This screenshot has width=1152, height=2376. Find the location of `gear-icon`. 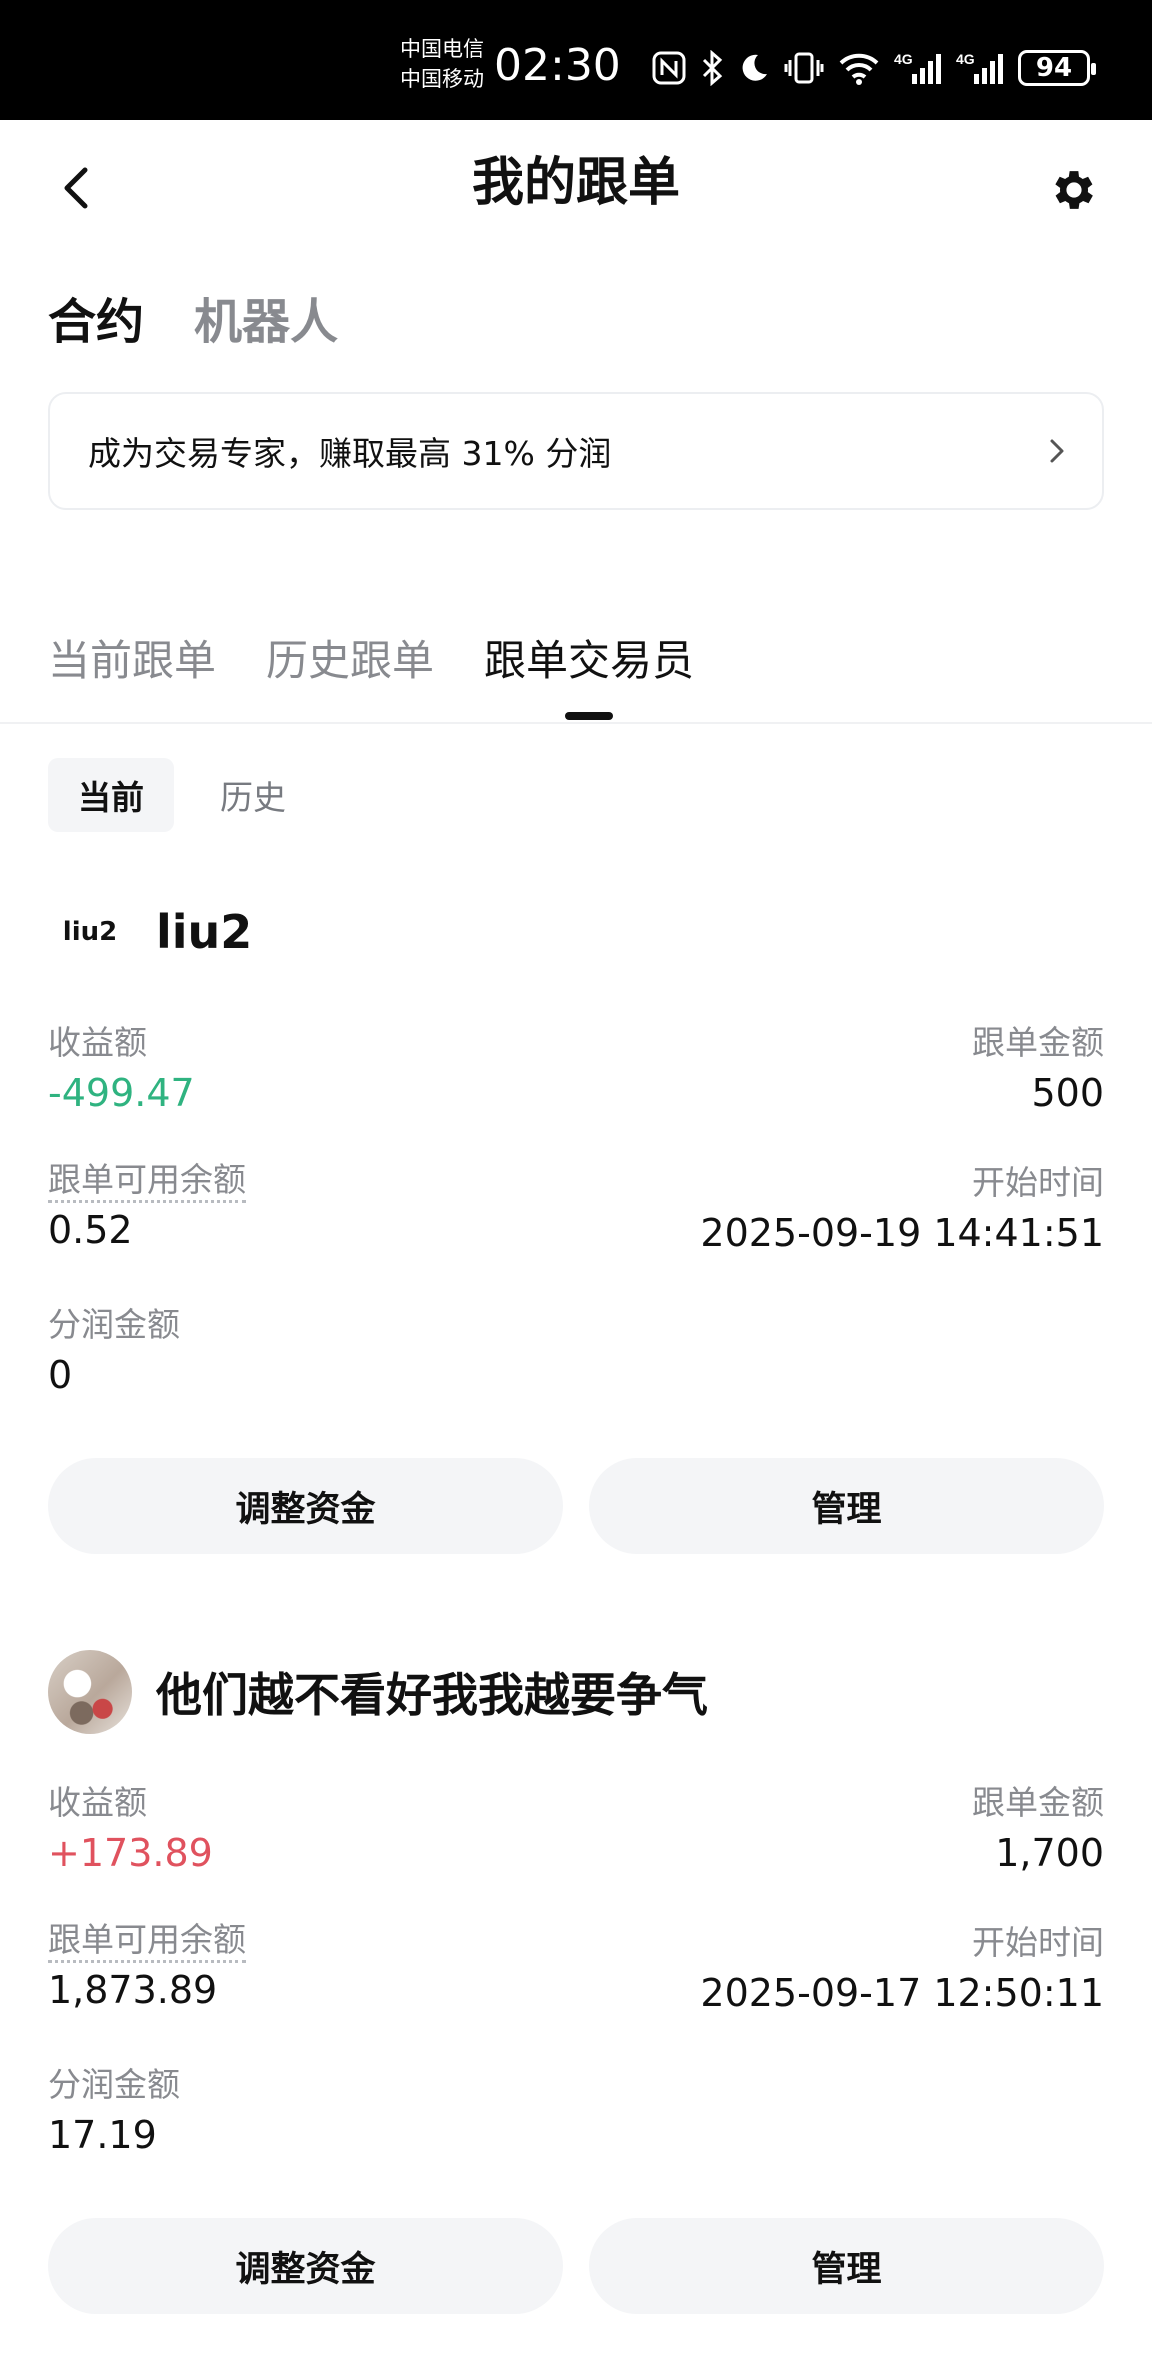

gear-icon is located at coordinates (1074, 190).